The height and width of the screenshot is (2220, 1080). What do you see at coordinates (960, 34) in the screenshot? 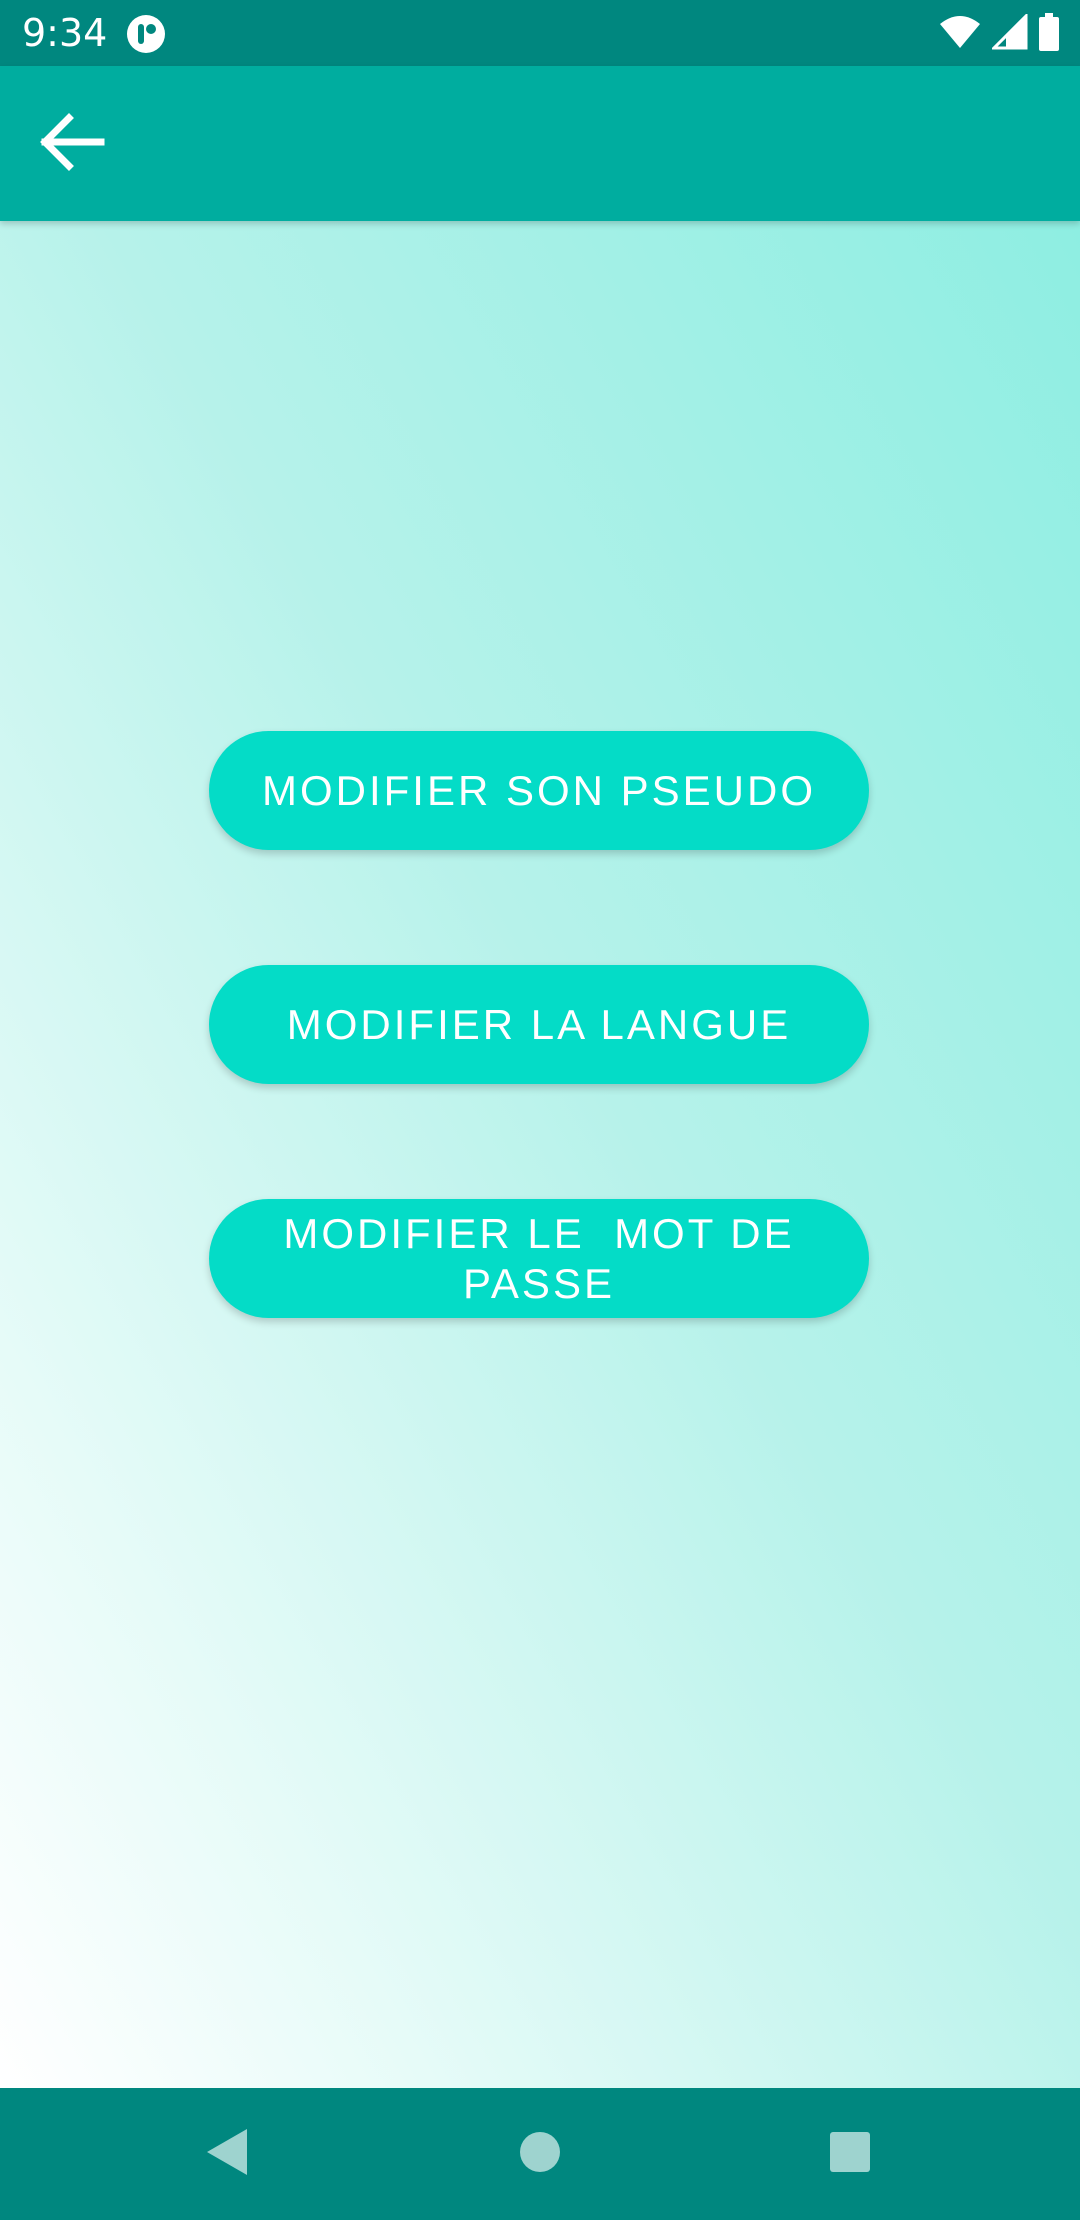
I see `wifi-icon` at bounding box center [960, 34].